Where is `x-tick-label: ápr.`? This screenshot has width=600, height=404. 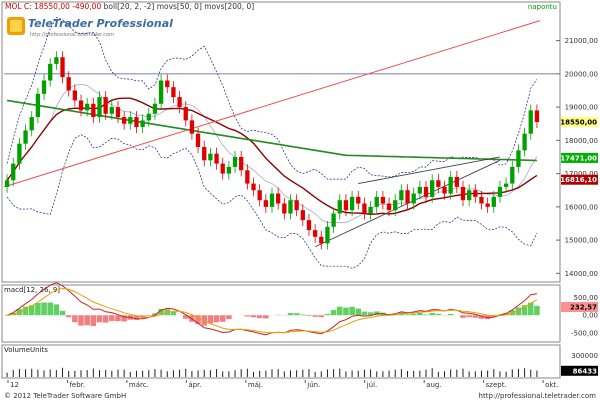 x-tick-label: ápr. is located at coordinates (194, 385).